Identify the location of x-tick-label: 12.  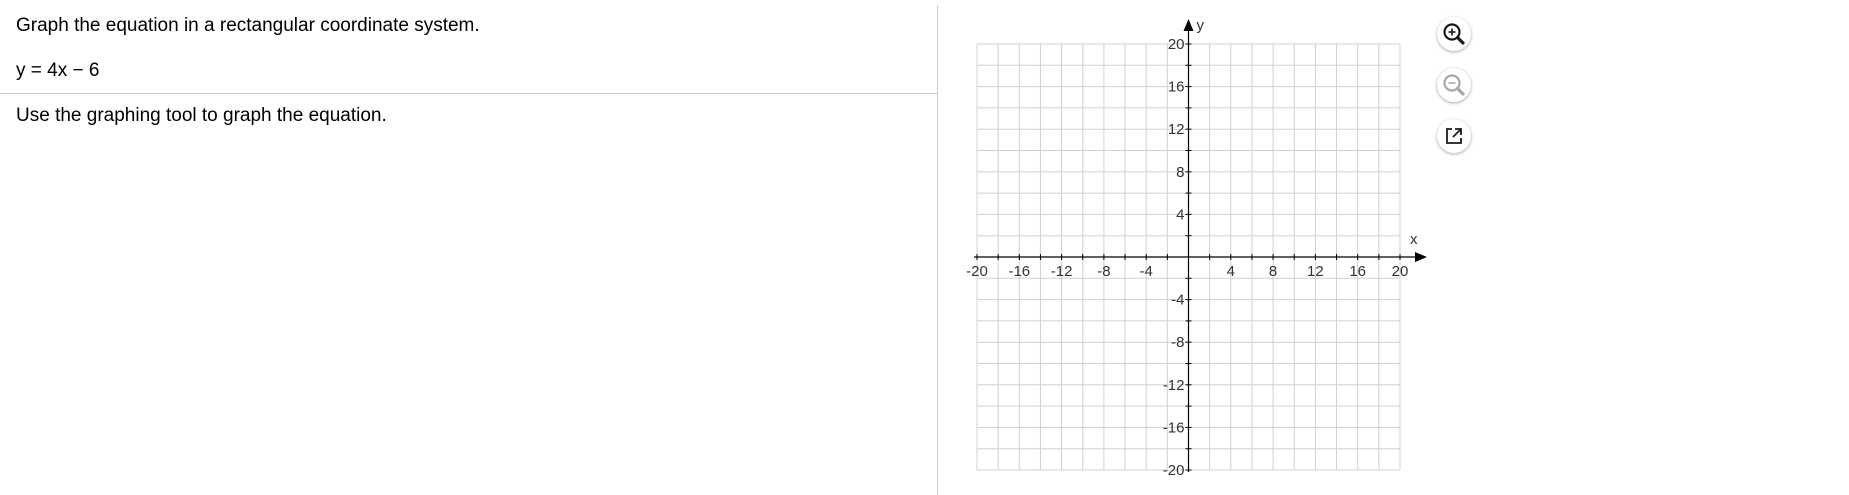
(1315, 271).